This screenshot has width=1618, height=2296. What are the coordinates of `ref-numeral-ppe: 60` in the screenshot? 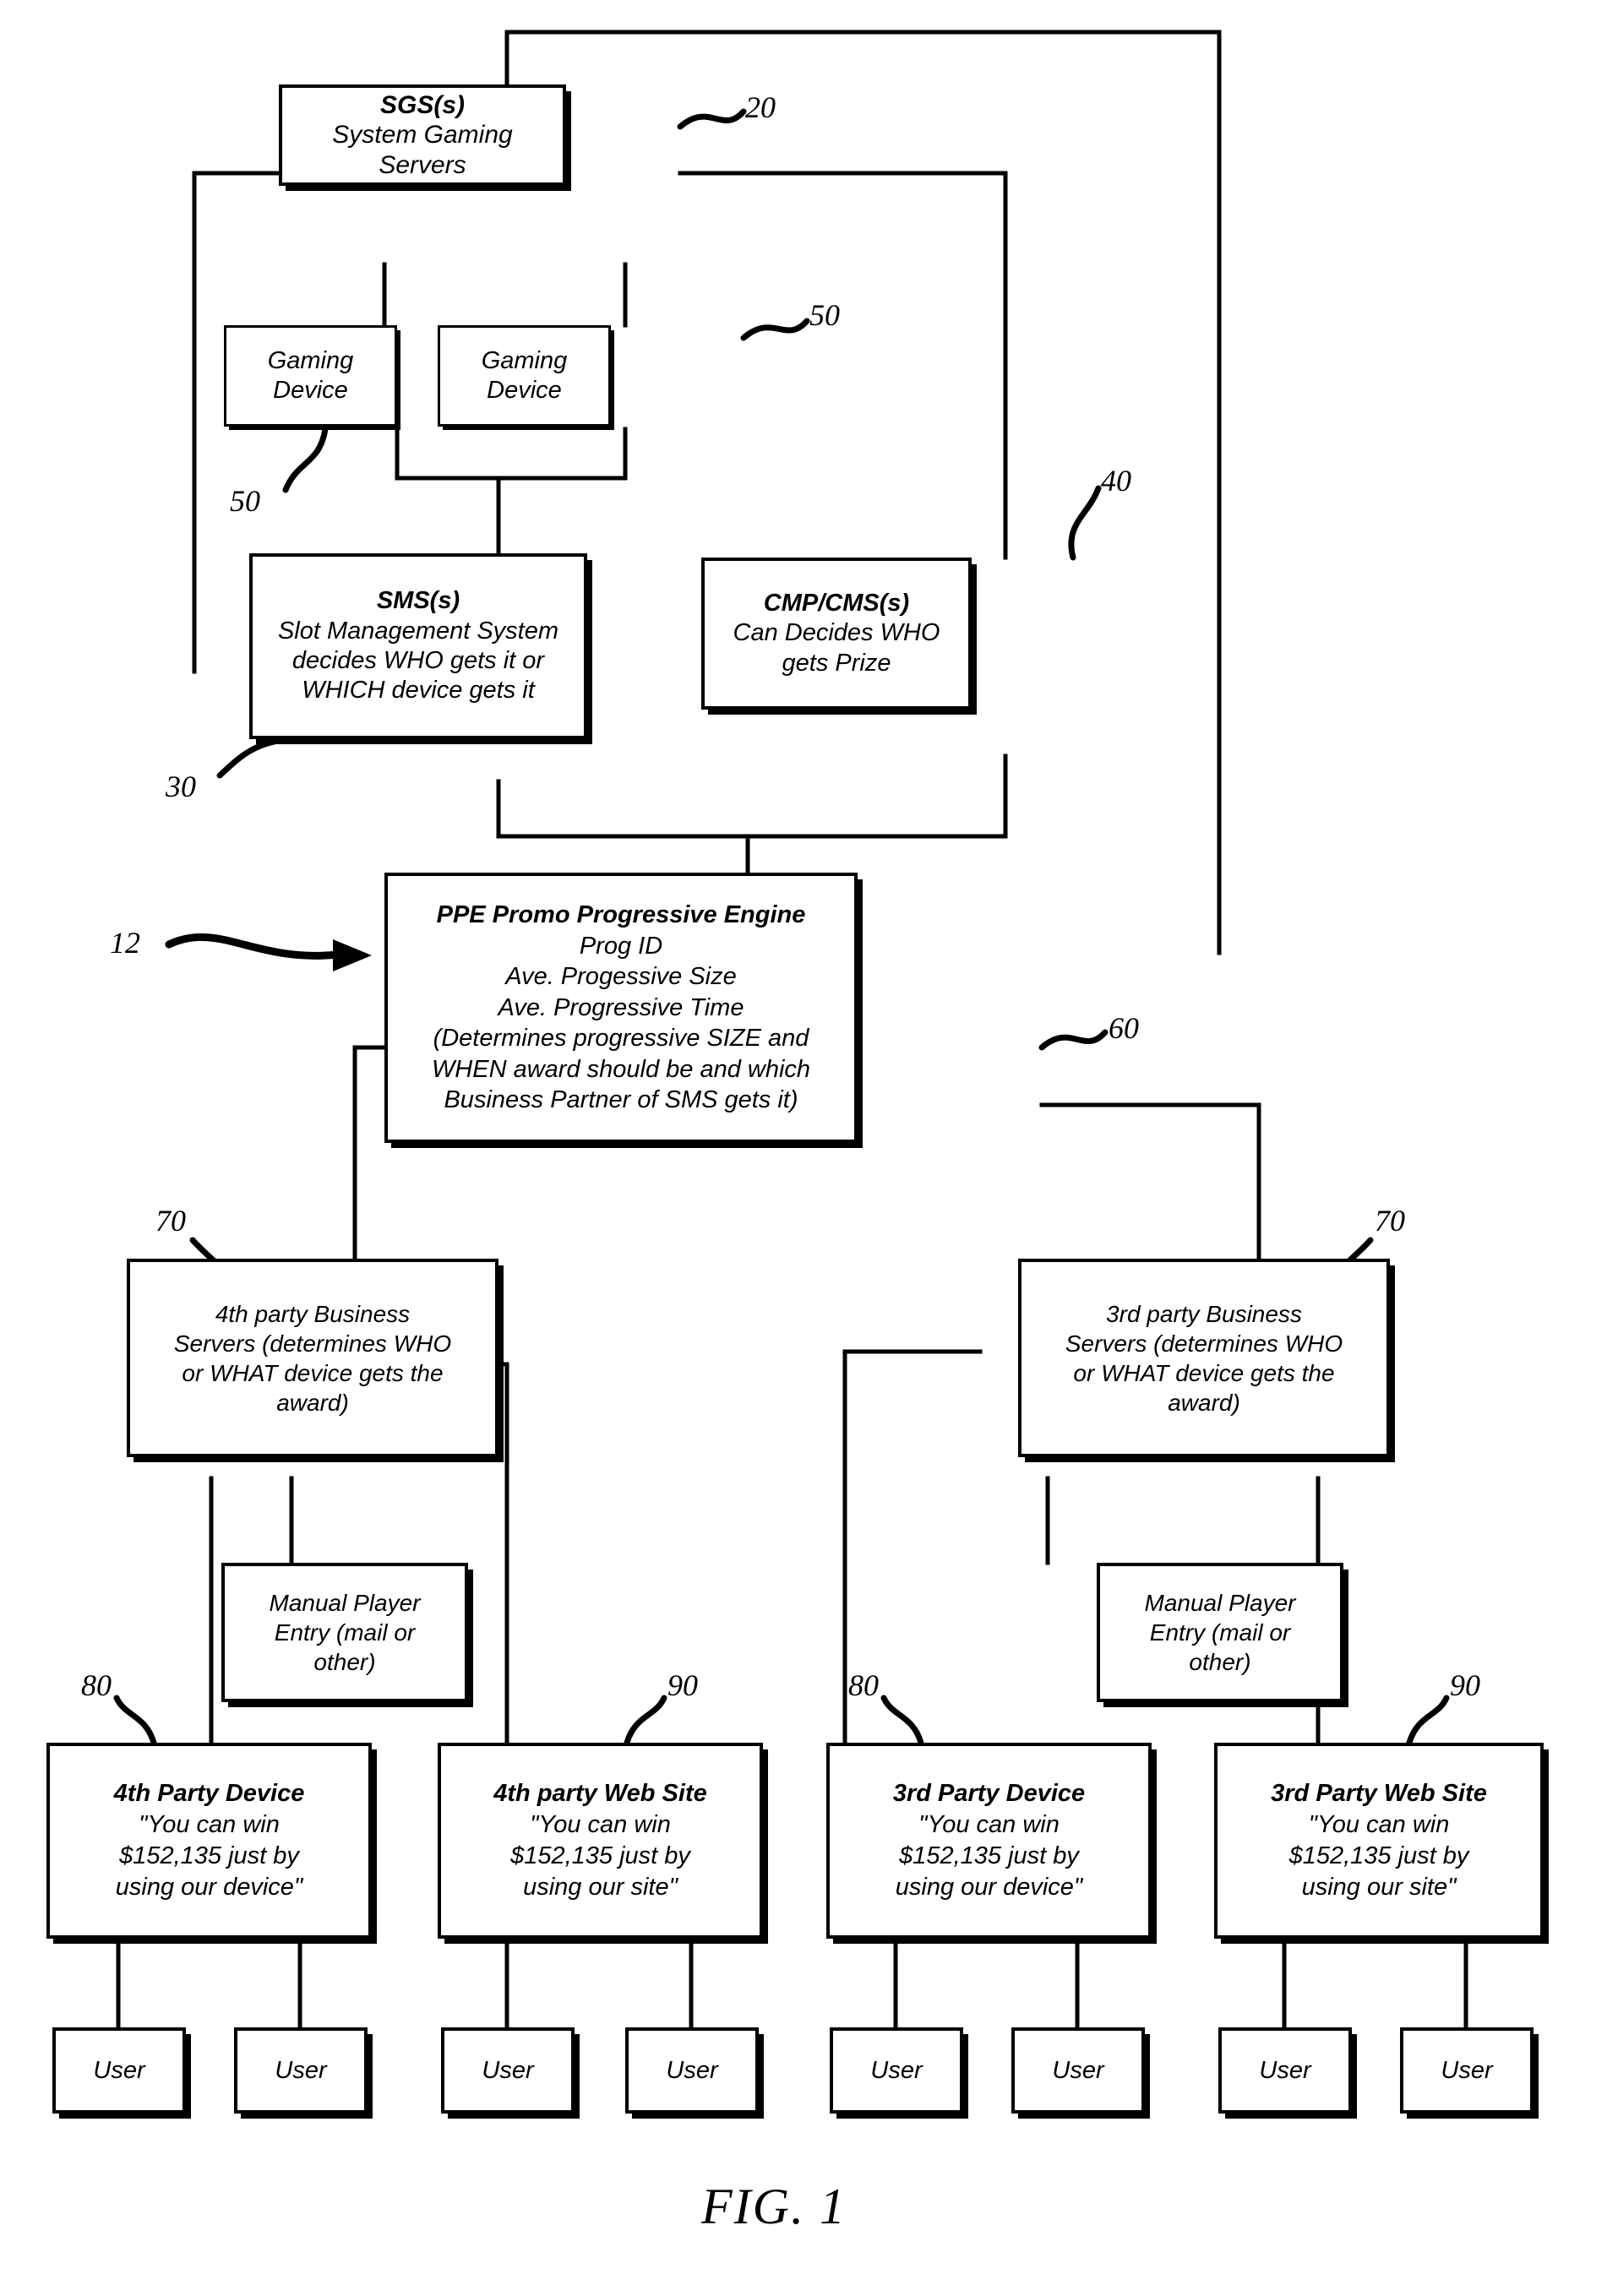 It's located at (1124, 1028).